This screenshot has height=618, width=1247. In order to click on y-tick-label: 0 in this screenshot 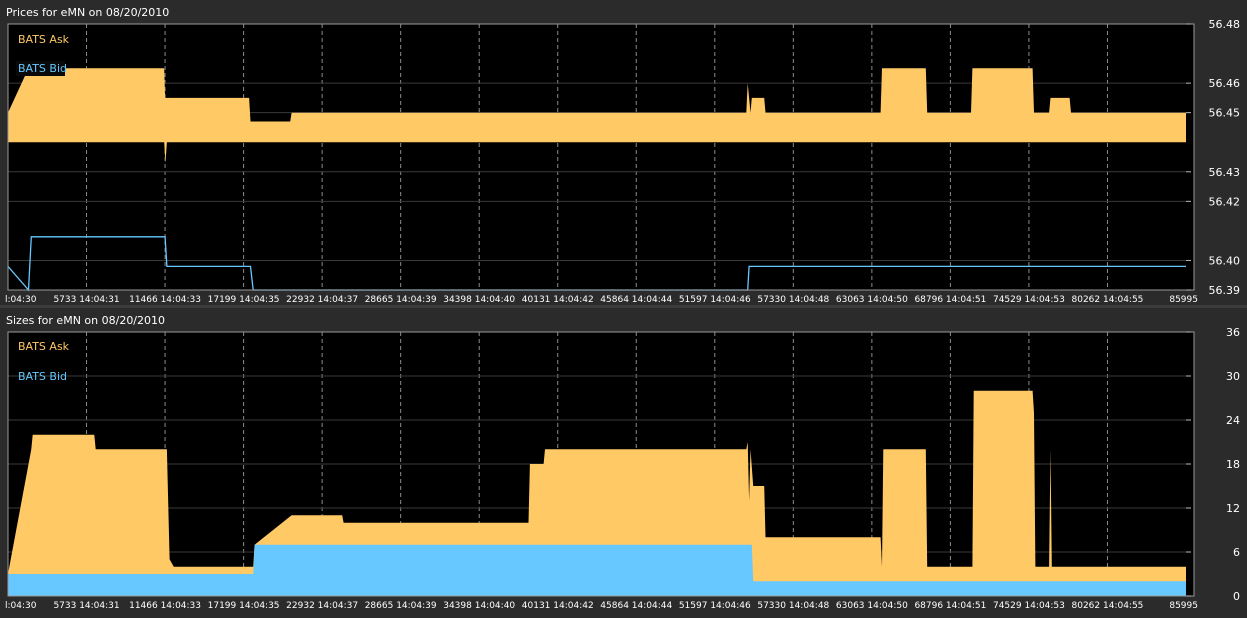, I will do `click(1236, 596)`.